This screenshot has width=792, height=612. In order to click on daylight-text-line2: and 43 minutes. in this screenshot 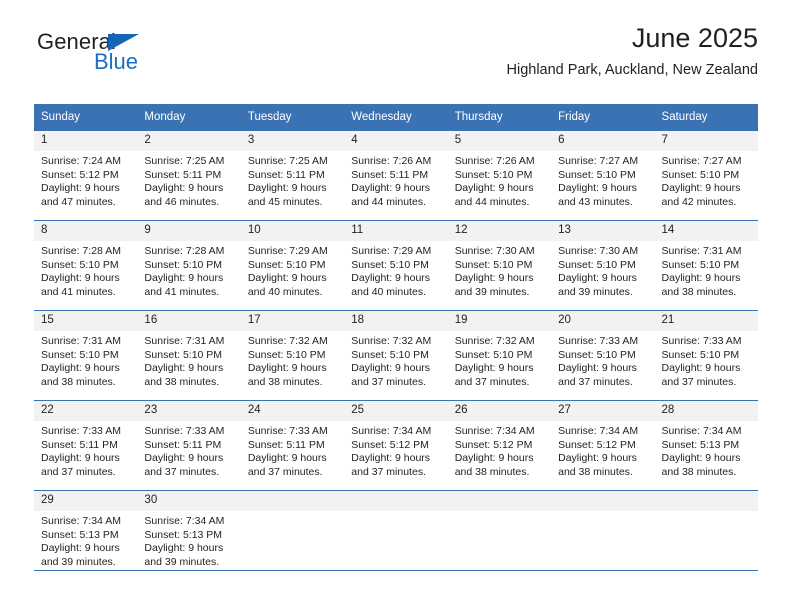, I will do `click(595, 201)`.